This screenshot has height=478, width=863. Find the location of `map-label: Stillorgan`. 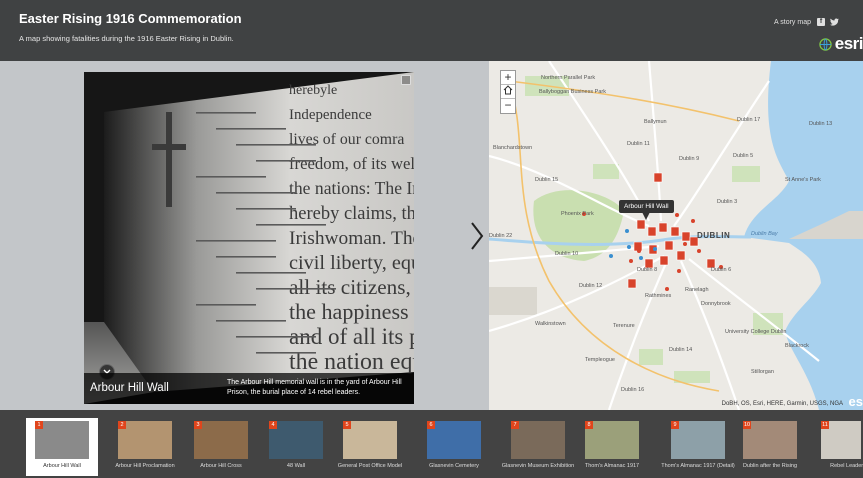

map-label: Stillorgan is located at coordinates (762, 372).